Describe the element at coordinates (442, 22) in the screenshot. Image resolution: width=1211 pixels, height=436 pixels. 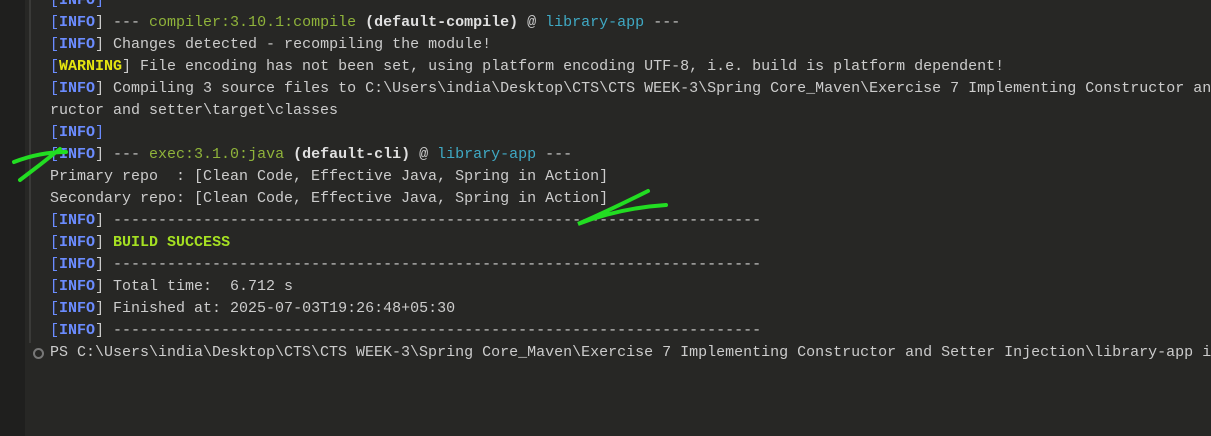
I see `line-text: (default-compile)` at that location.